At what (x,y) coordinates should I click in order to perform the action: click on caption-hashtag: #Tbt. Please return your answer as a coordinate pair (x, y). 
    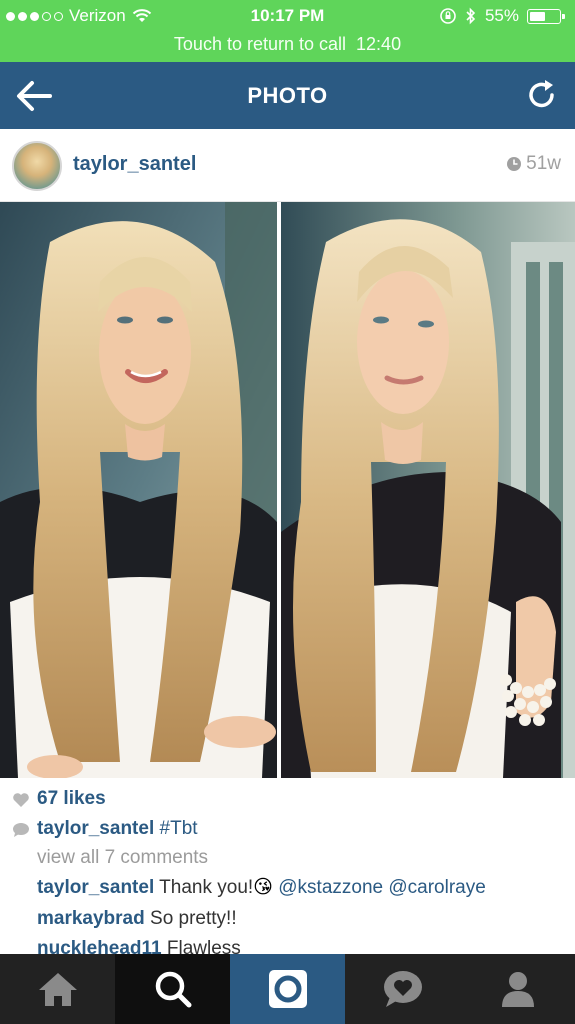
    Looking at the image, I should click on (179, 828).